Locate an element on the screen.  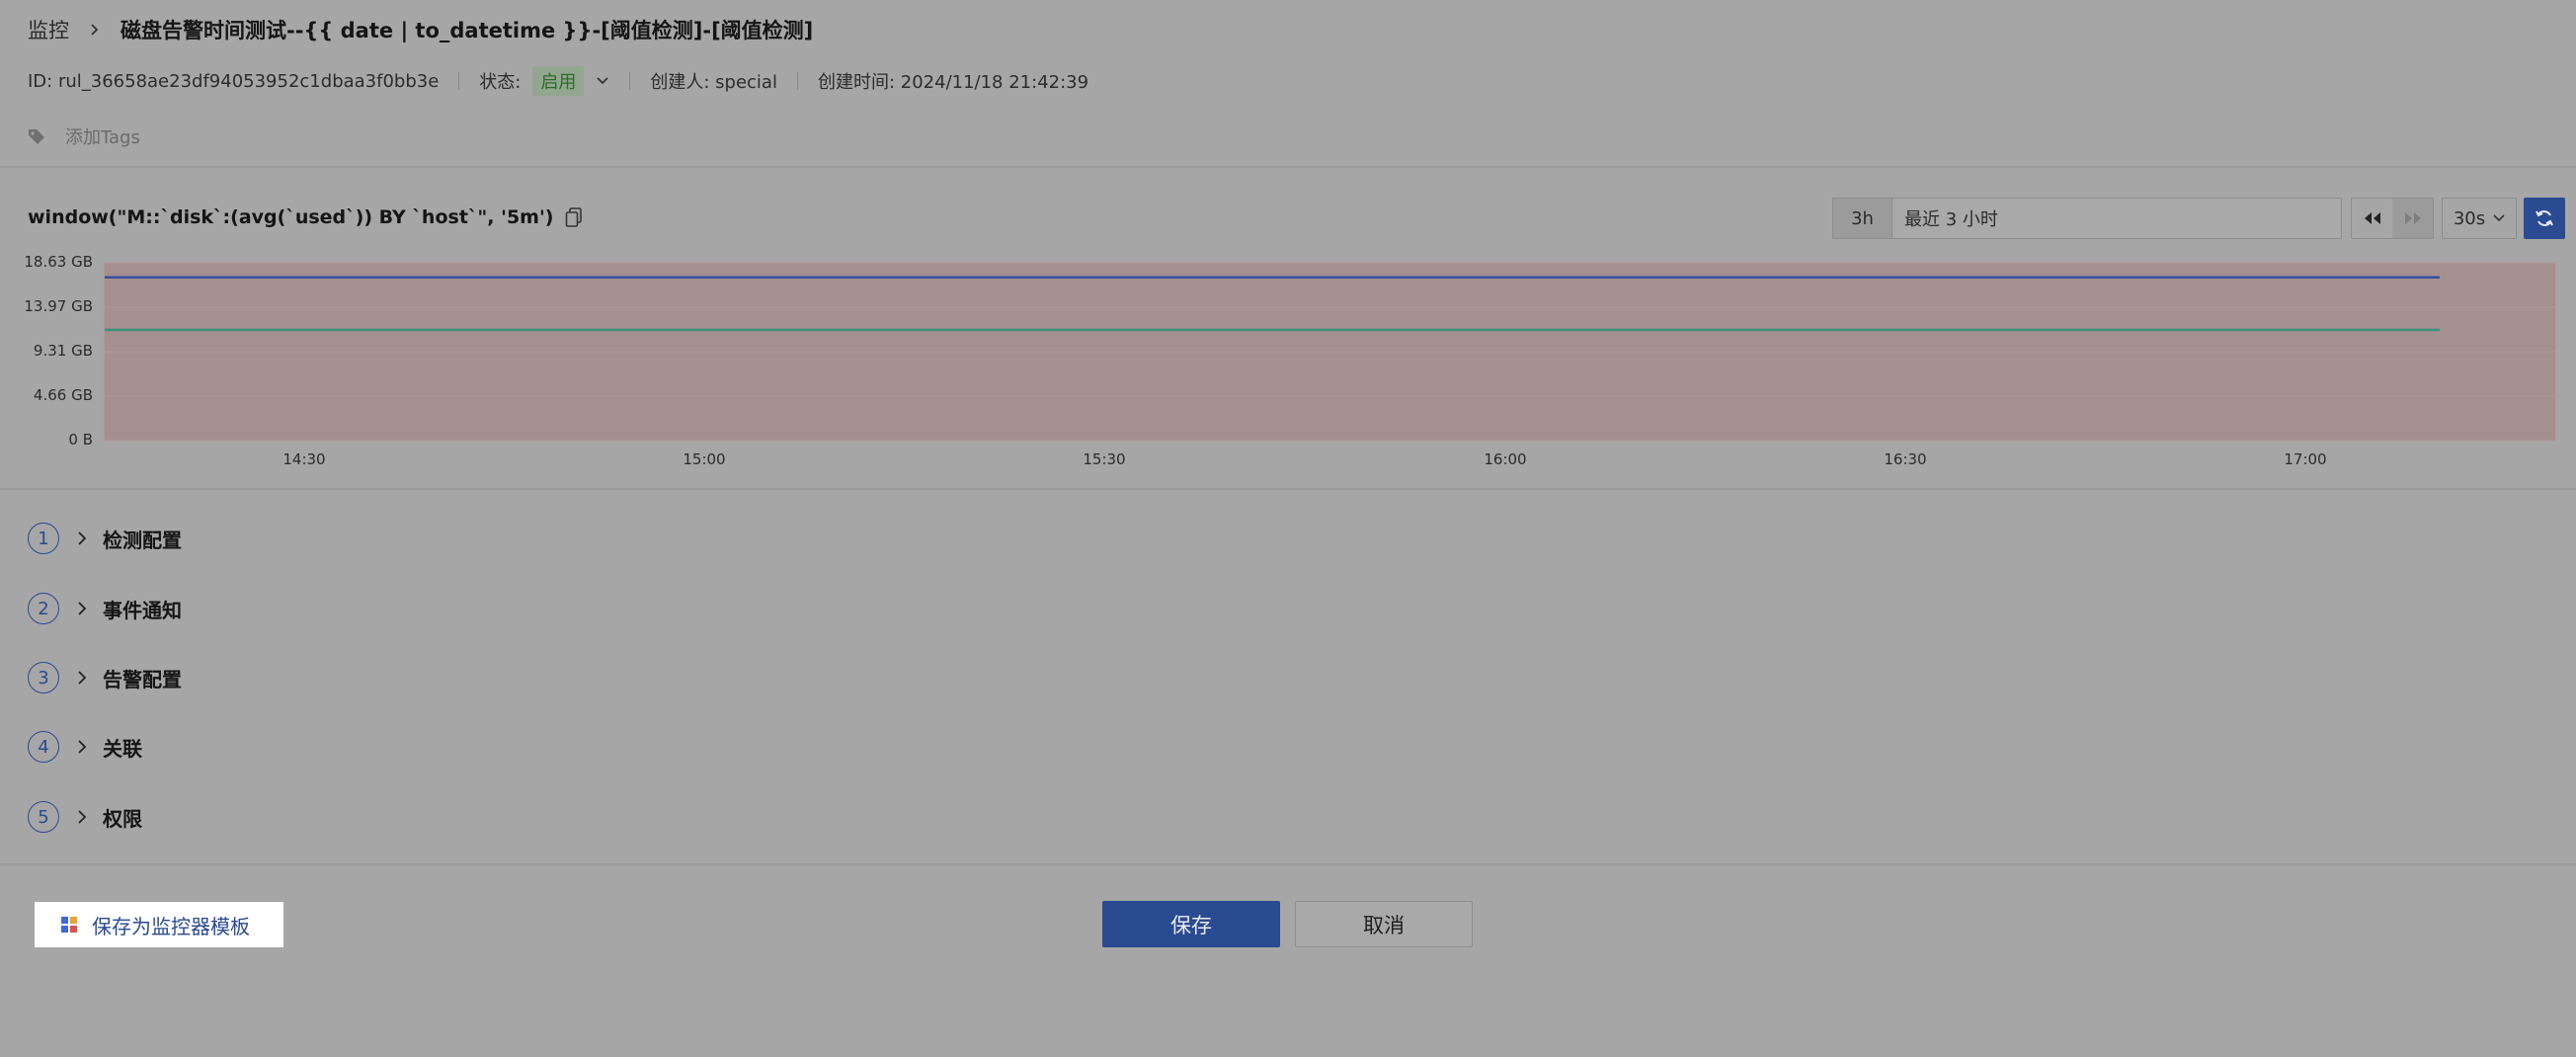
save-button: 保存 is located at coordinates (1191, 924).